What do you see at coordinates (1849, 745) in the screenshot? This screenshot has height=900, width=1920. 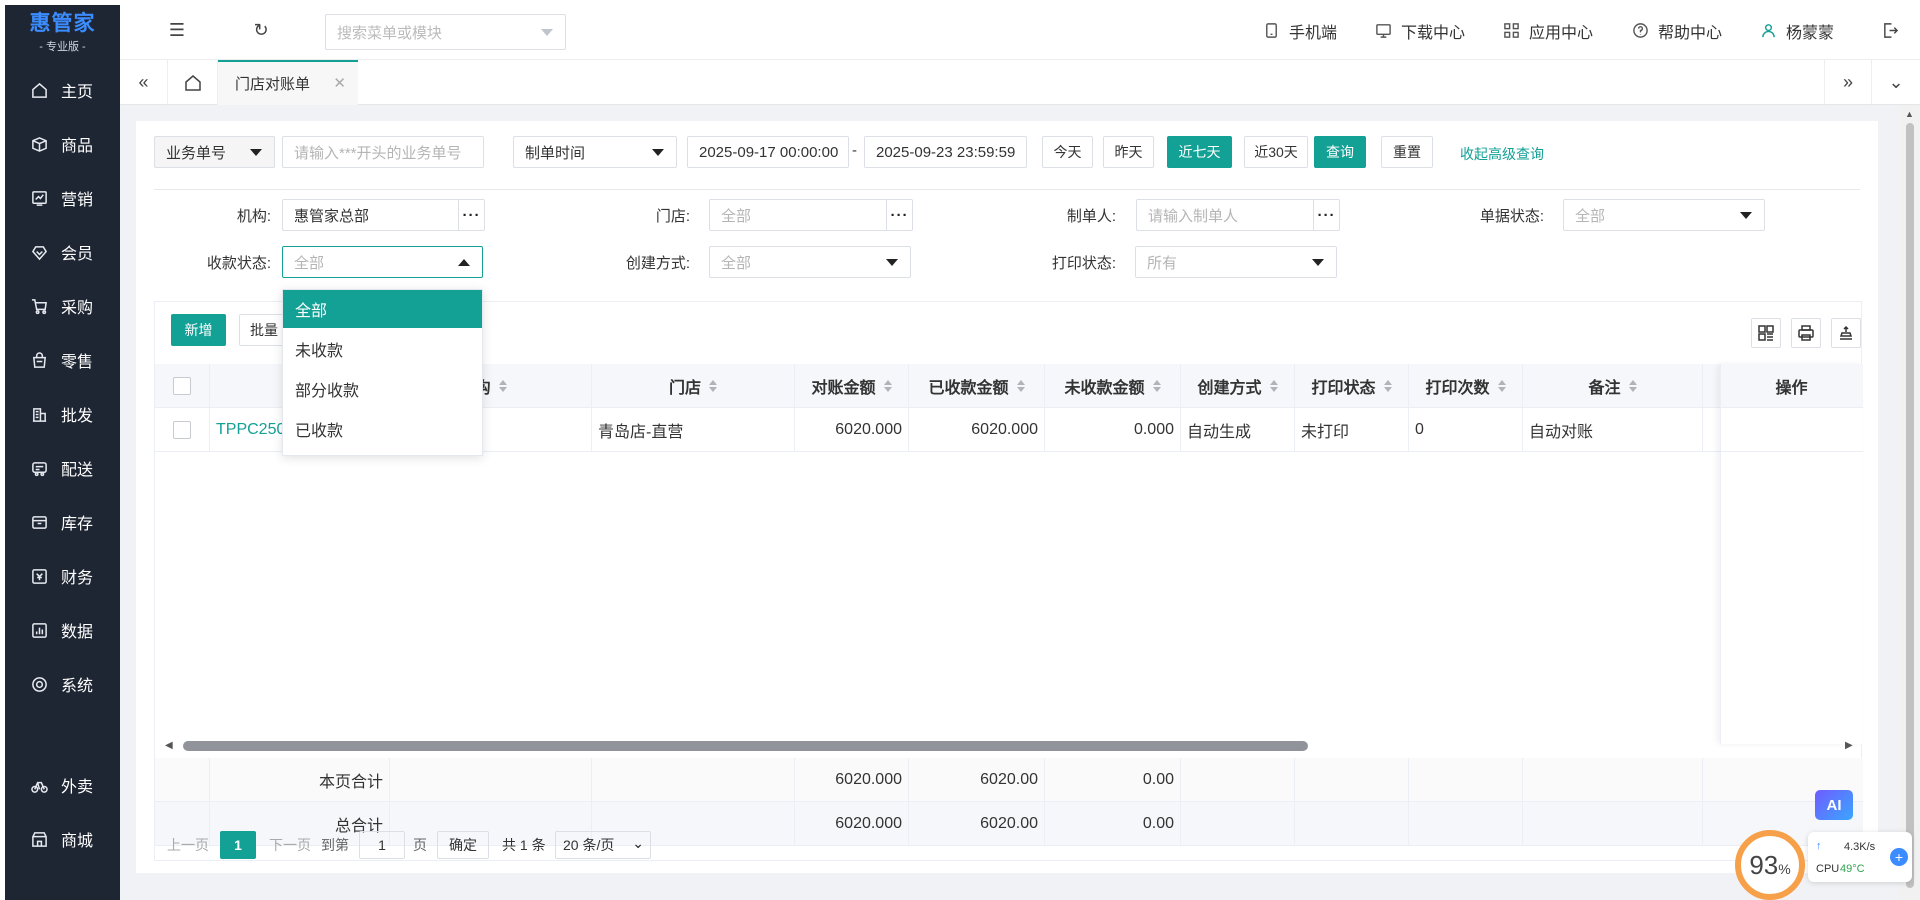 I see `scroll-right-icon: ▶` at bounding box center [1849, 745].